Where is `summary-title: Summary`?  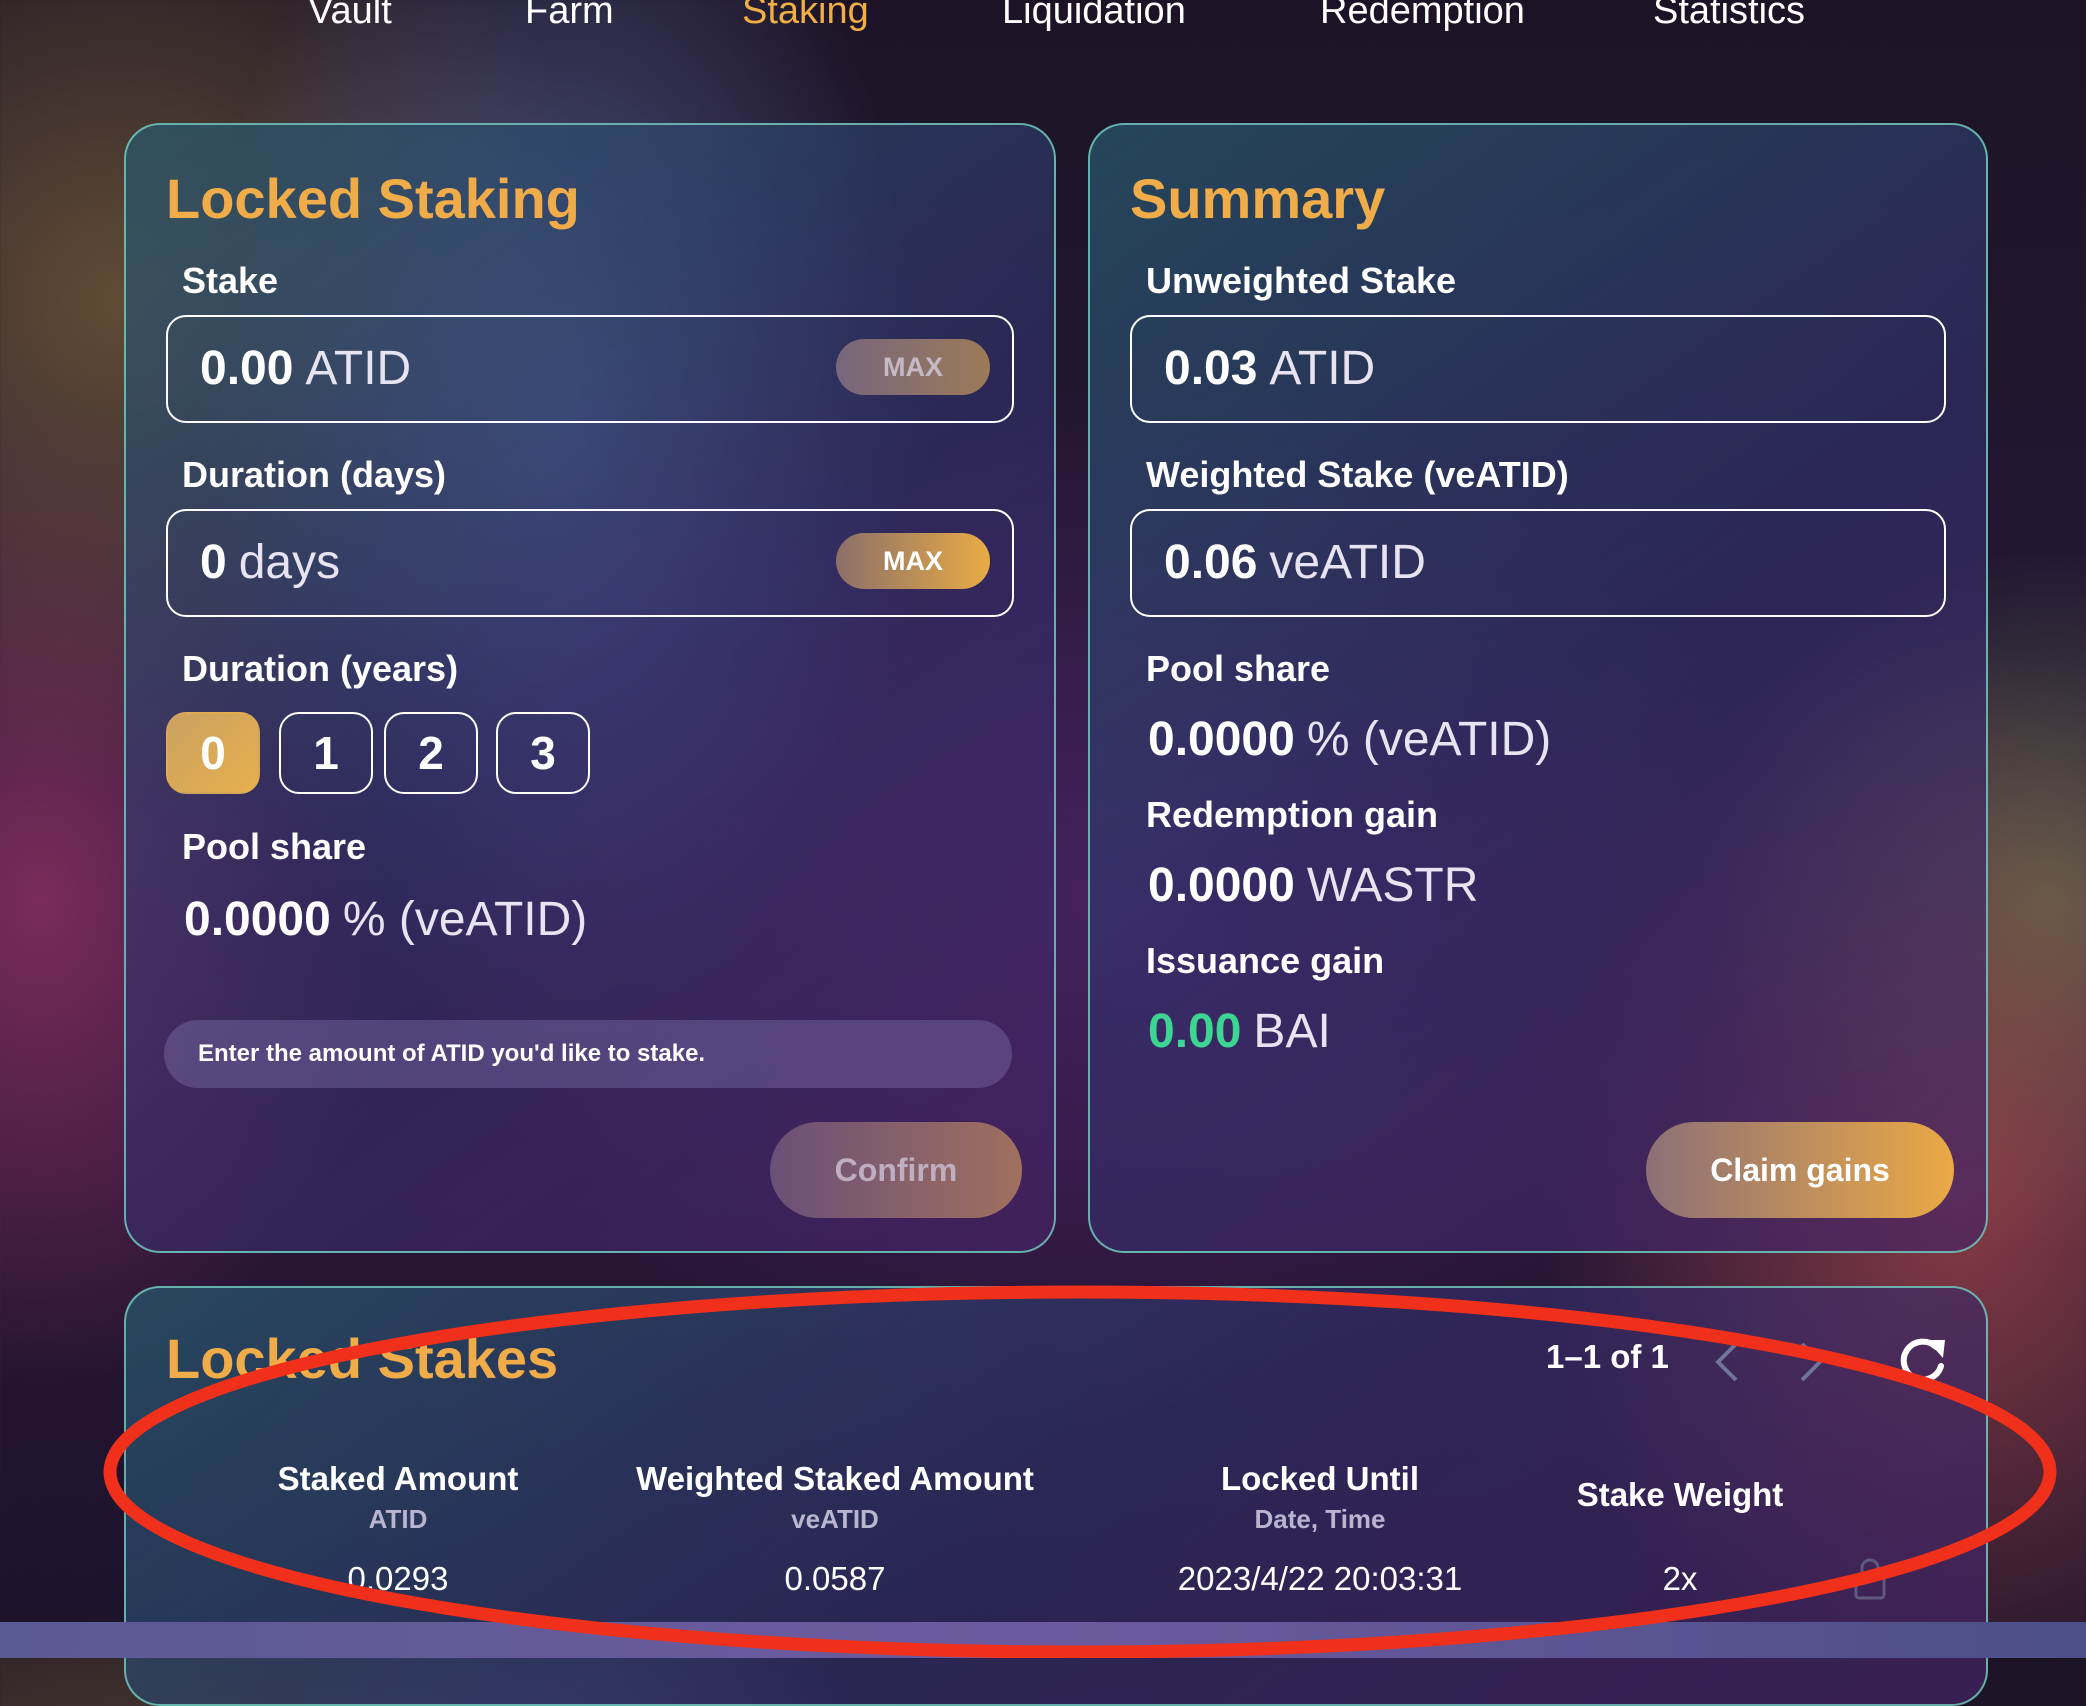
summary-title: Summary is located at coordinates (1258, 198).